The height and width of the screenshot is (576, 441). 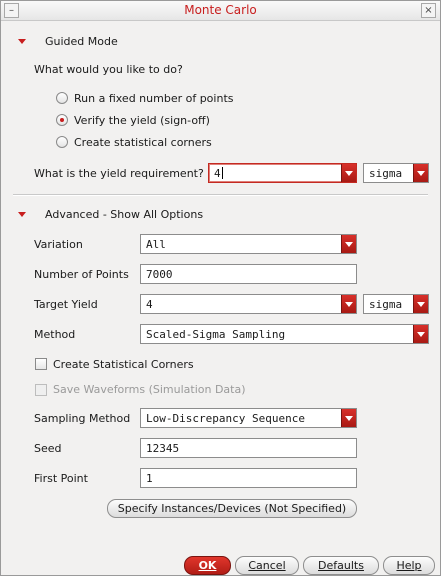 I want to click on defaults-button: Defaults, so click(x=341, y=565).